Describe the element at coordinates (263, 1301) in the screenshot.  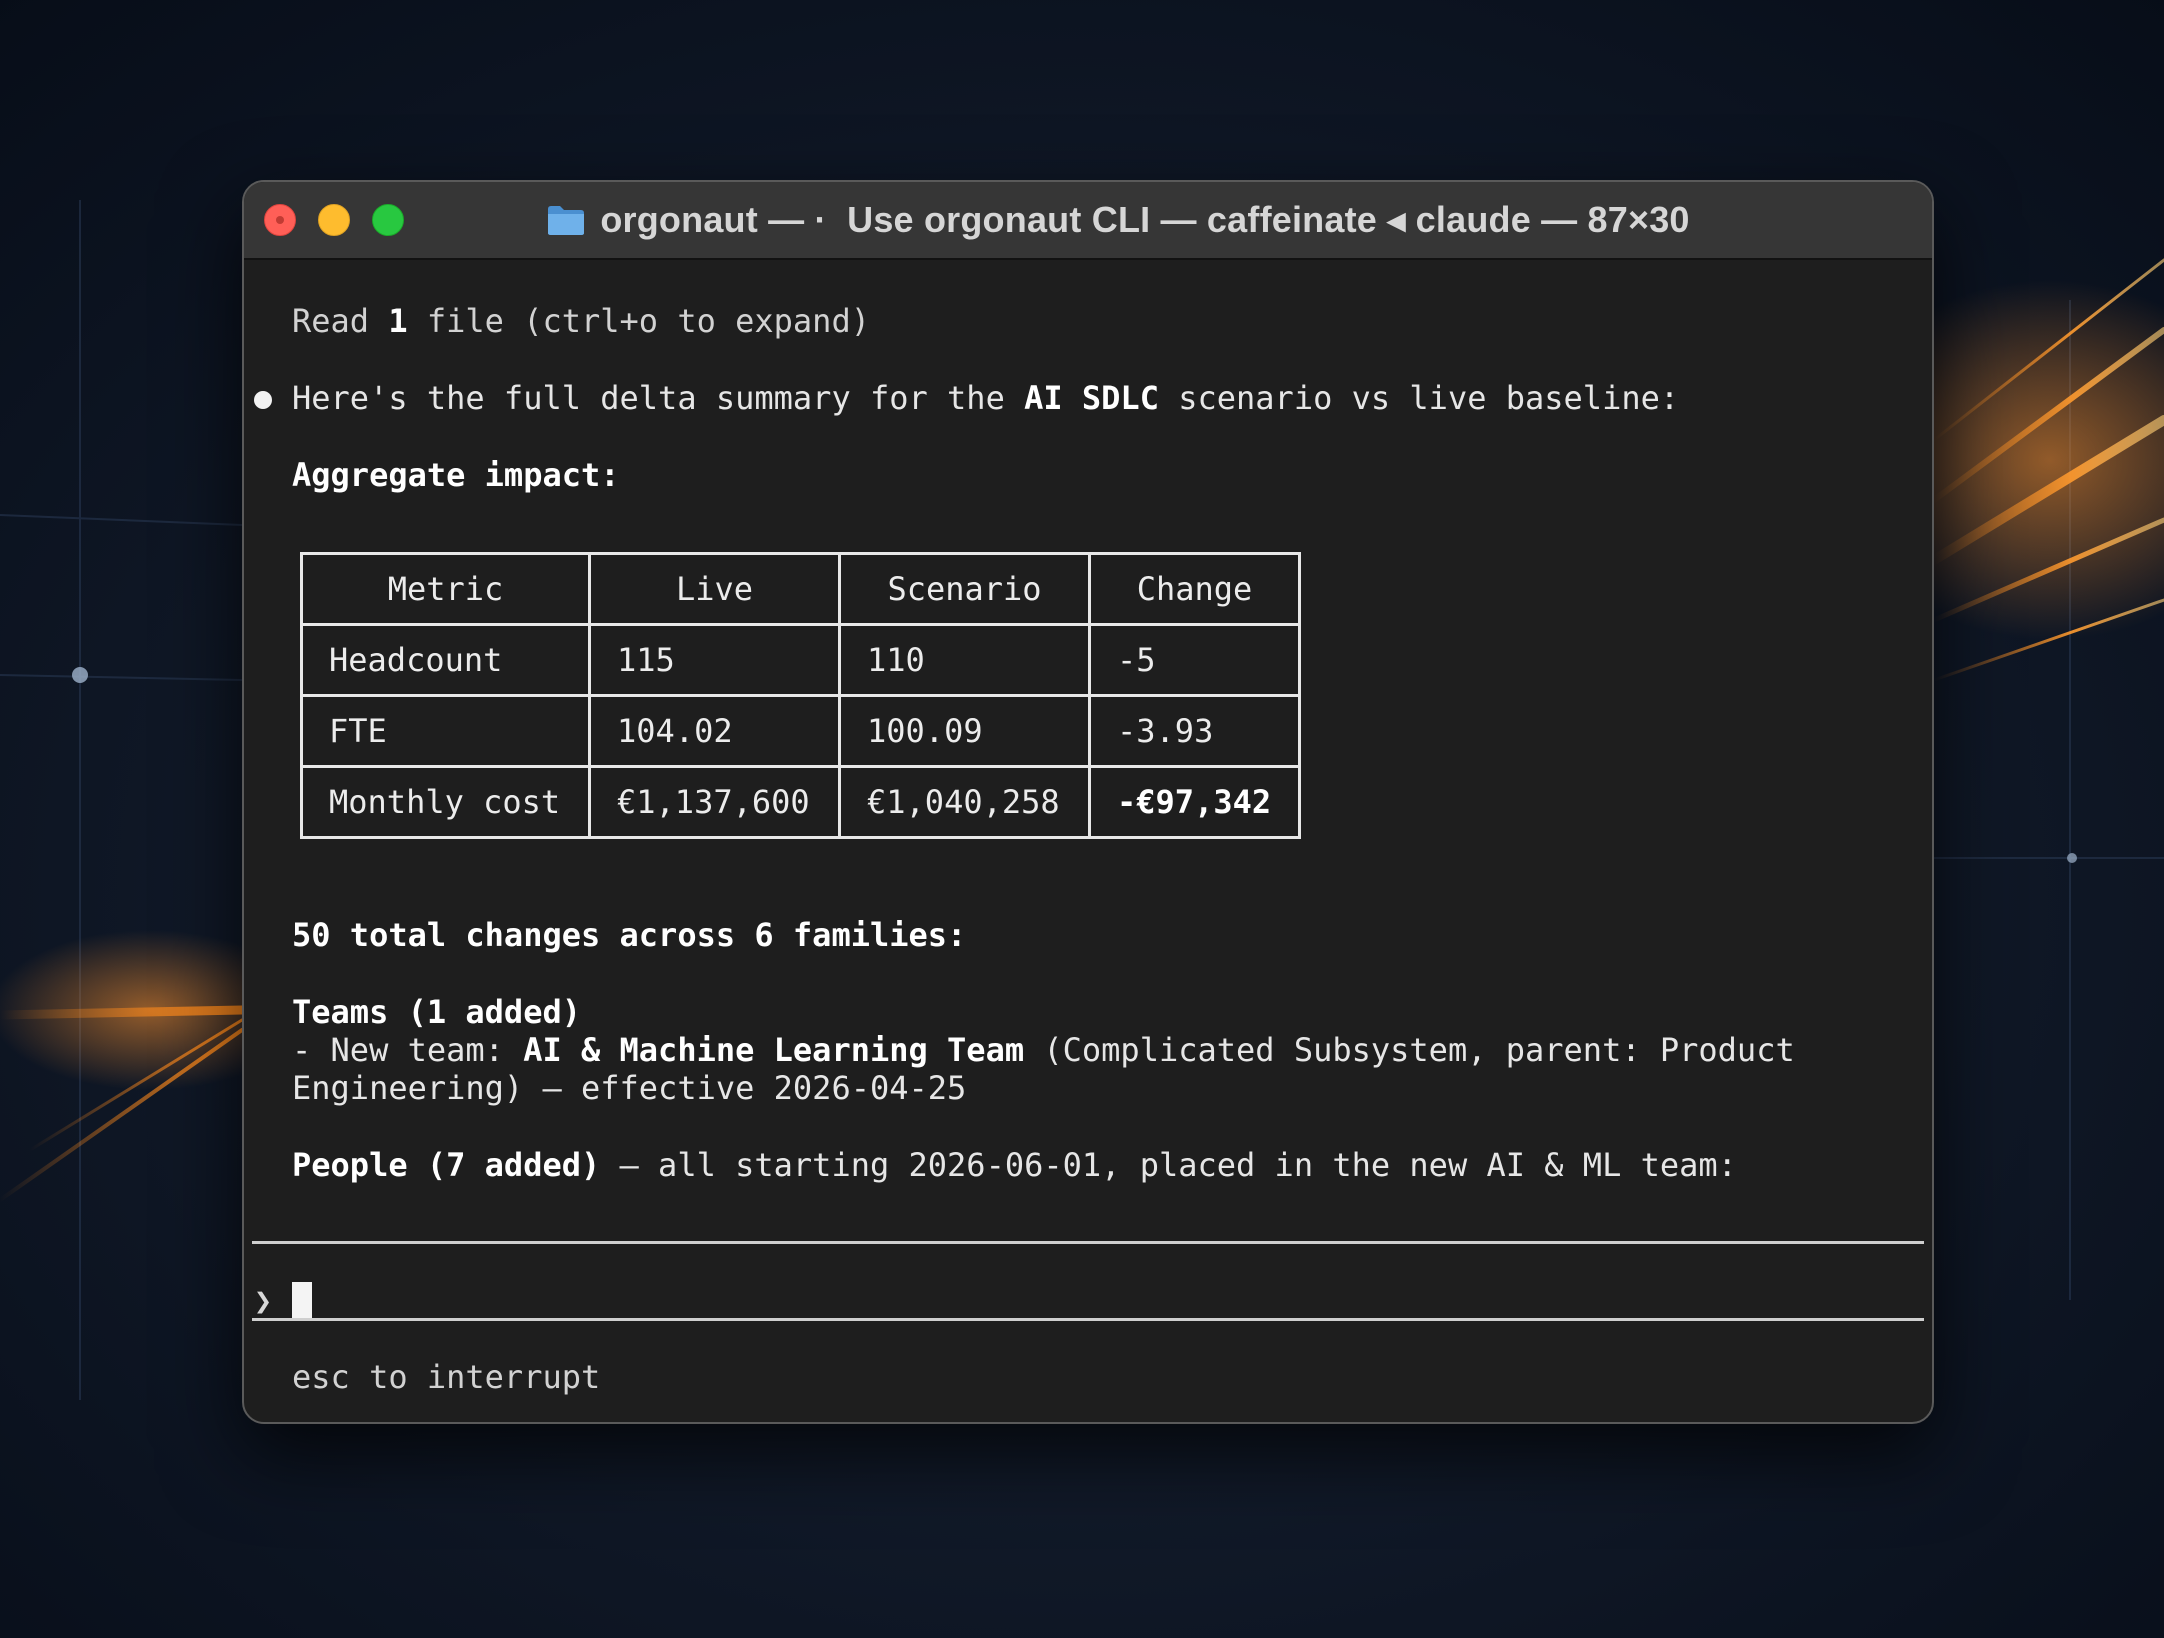
I see `prompt-chevron-icon: ❯` at that location.